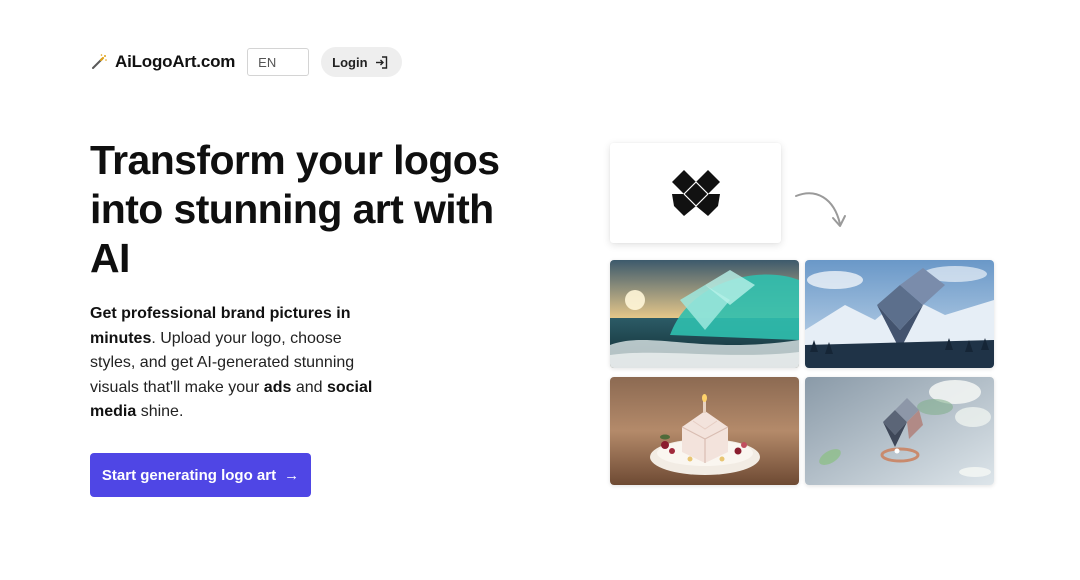 Image resolution: width=1080 pixels, height=580 pixels. I want to click on language-select: EN, so click(278, 62).